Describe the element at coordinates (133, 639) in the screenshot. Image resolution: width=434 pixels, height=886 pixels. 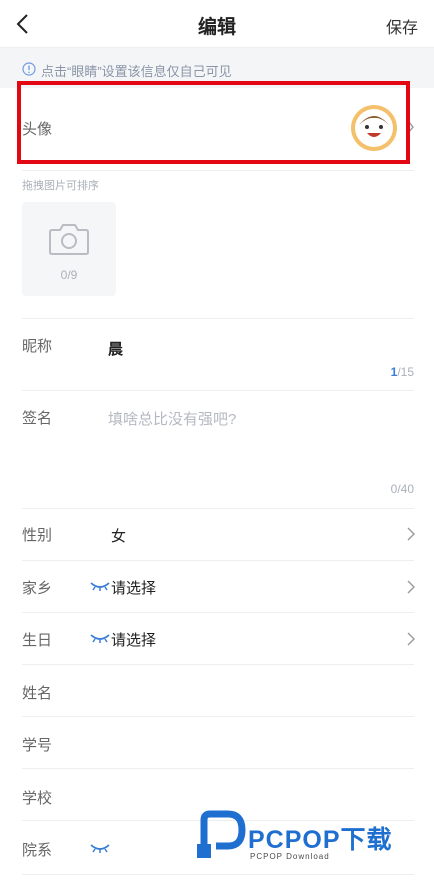
I see `birthday-select: 请选择` at that location.